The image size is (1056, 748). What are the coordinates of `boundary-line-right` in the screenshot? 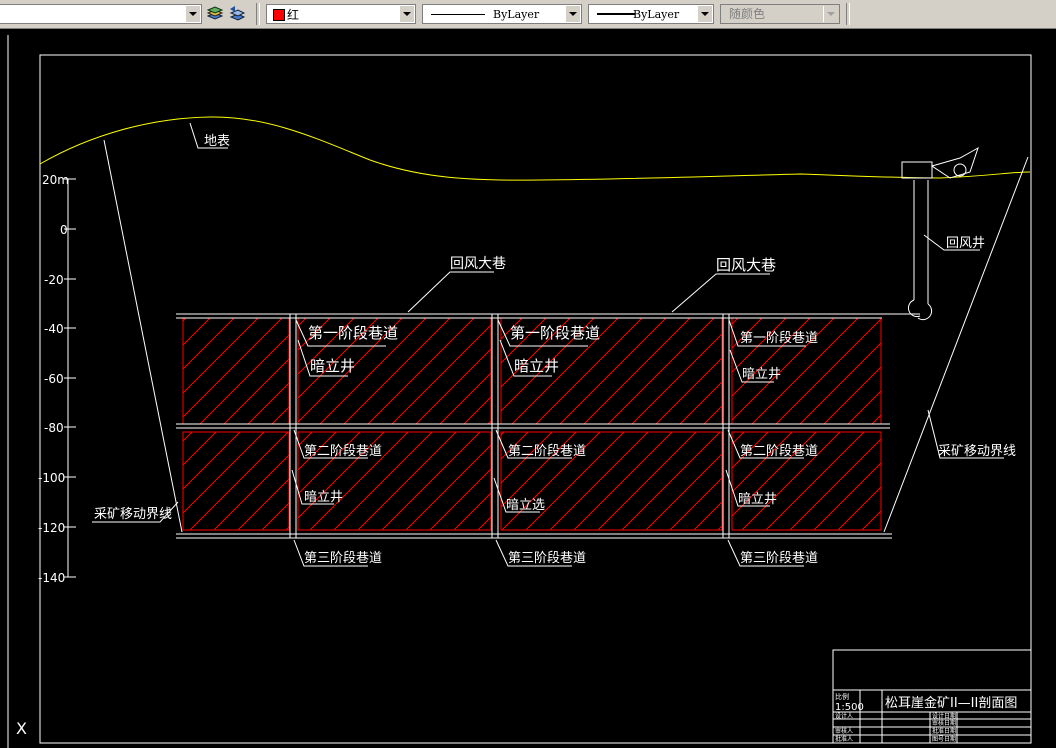 It's located at (956, 344).